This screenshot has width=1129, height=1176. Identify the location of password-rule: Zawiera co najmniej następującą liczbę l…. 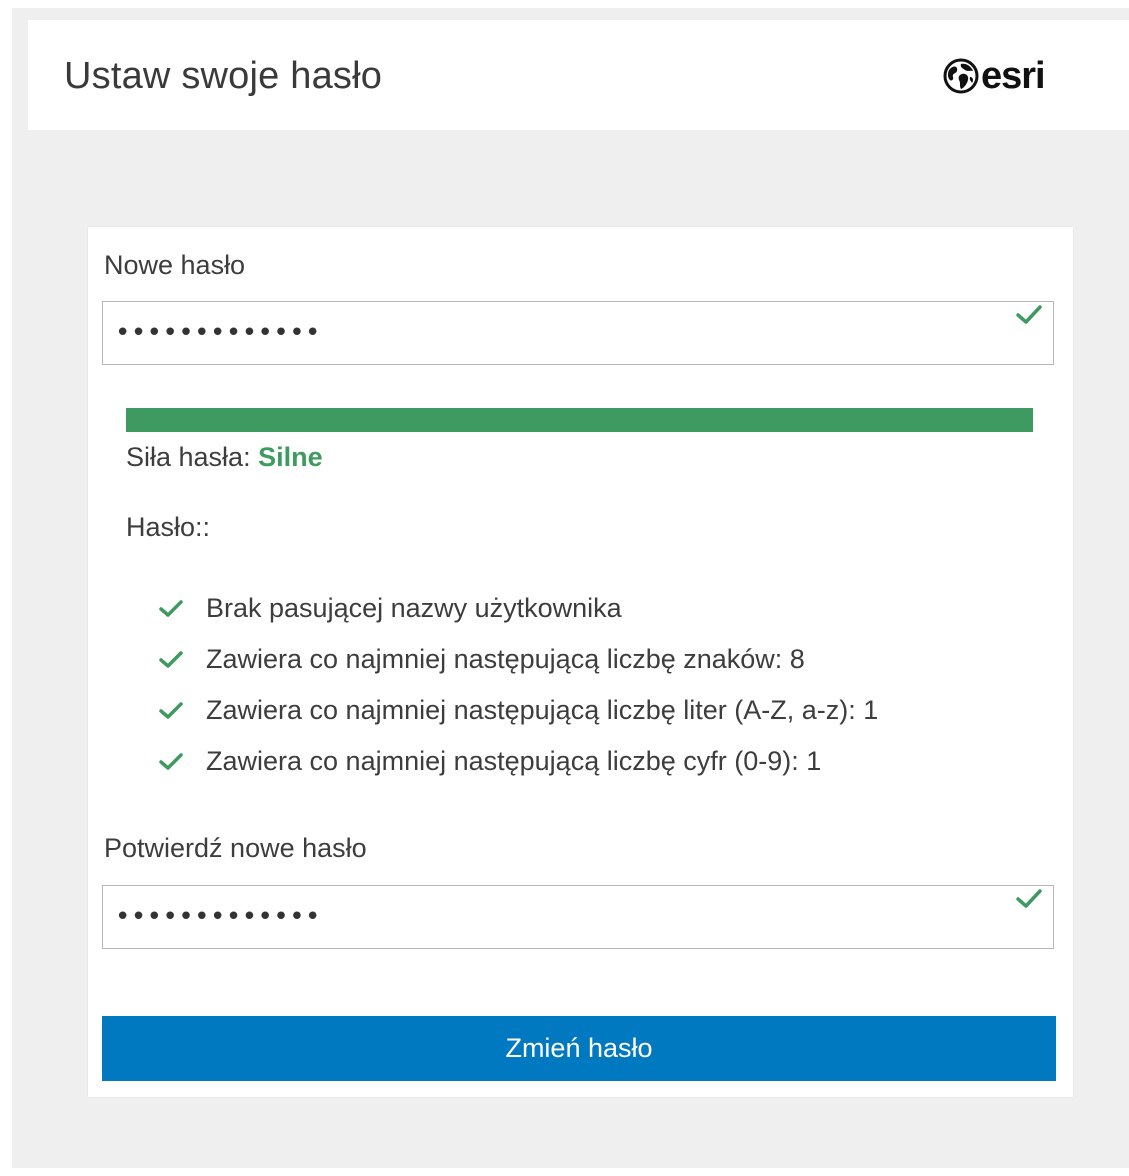
(518, 710).